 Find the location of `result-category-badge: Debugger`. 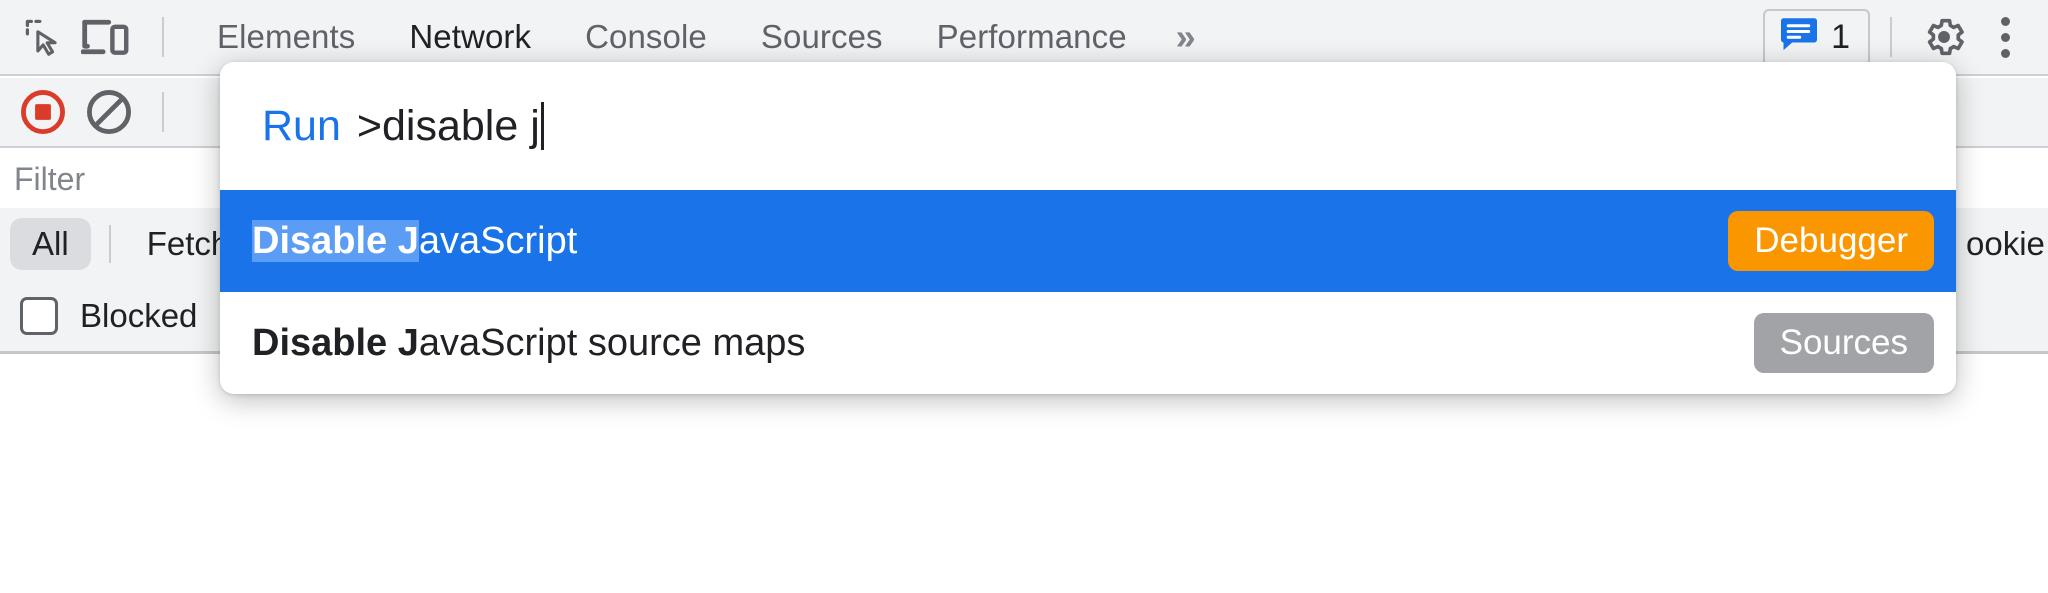

result-category-badge: Debugger is located at coordinates (1831, 241).